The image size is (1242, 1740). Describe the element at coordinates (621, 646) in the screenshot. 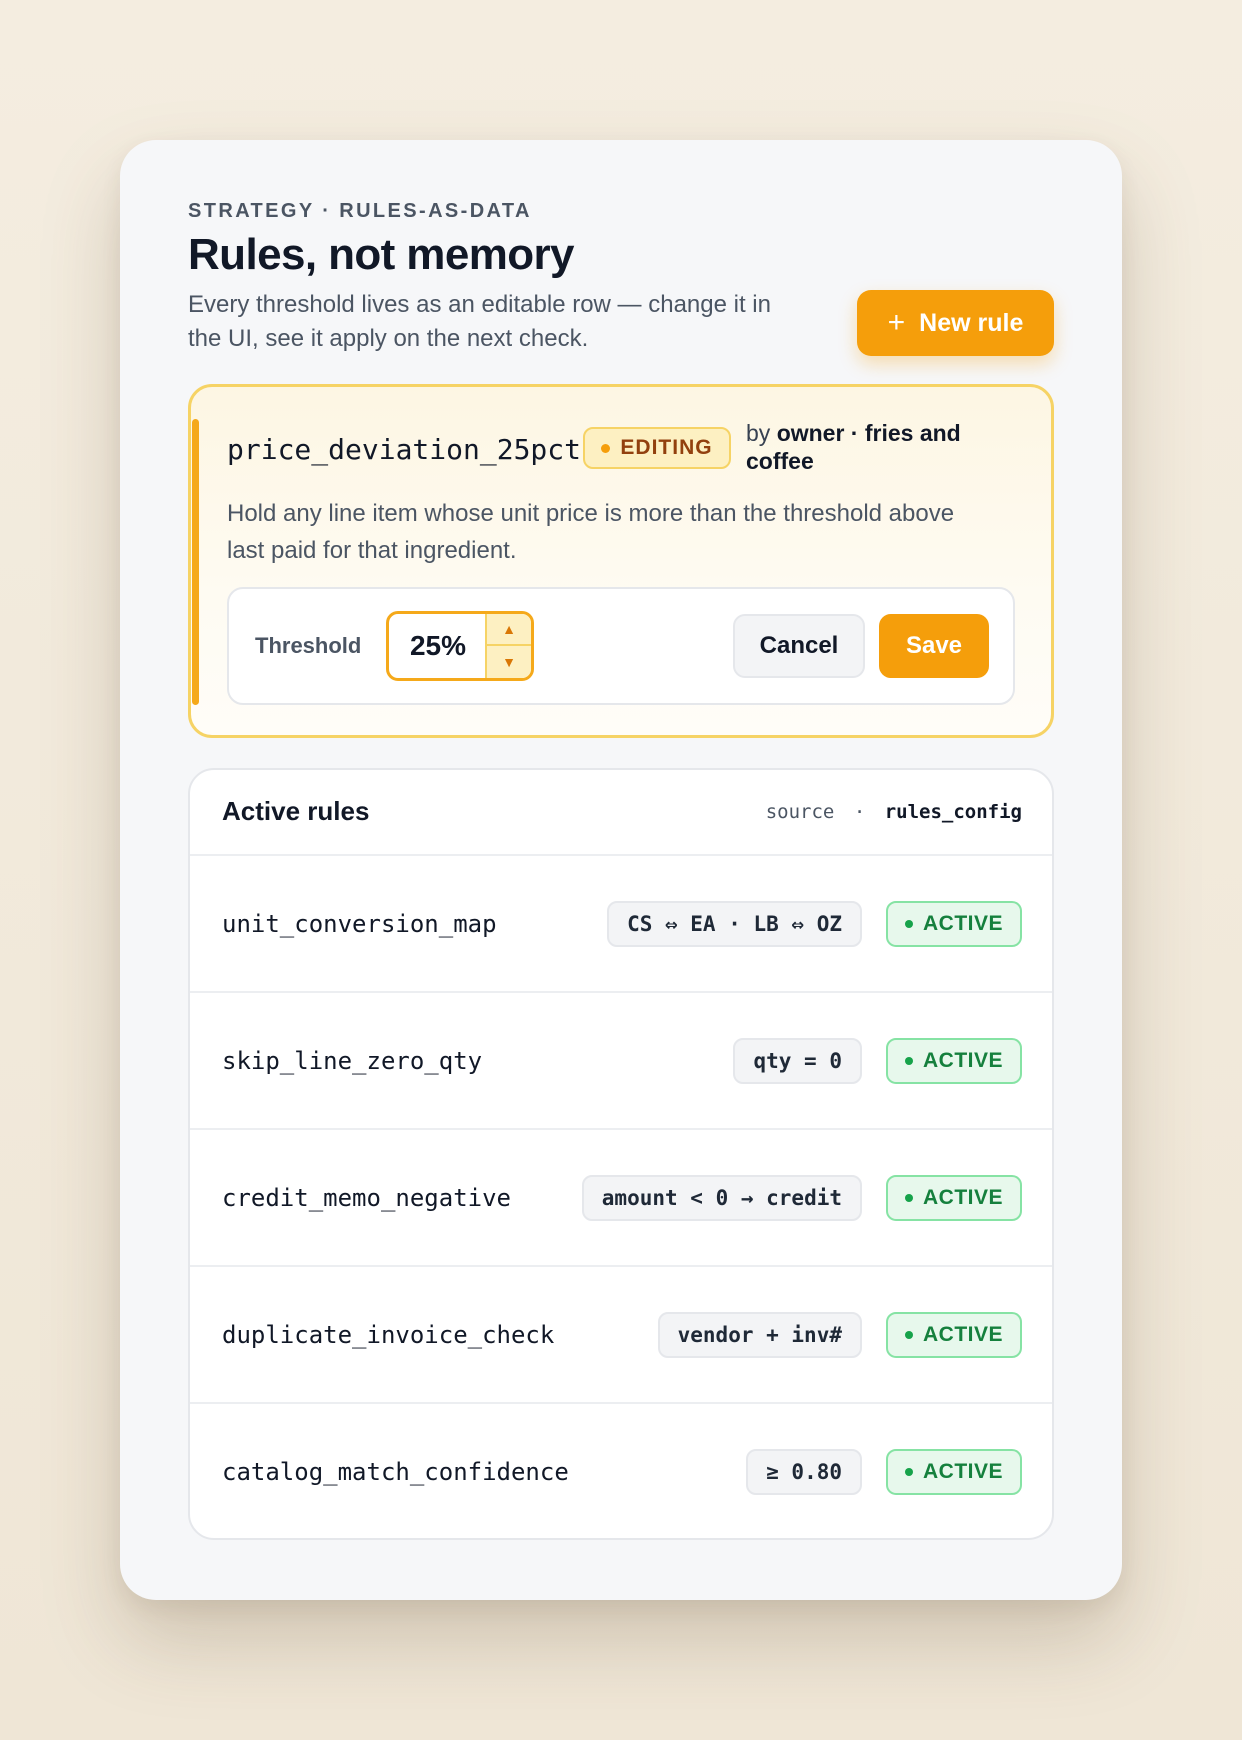

I see `editor-controls: Threshold 25% ▲ ▼ Cancel Save` at that location.